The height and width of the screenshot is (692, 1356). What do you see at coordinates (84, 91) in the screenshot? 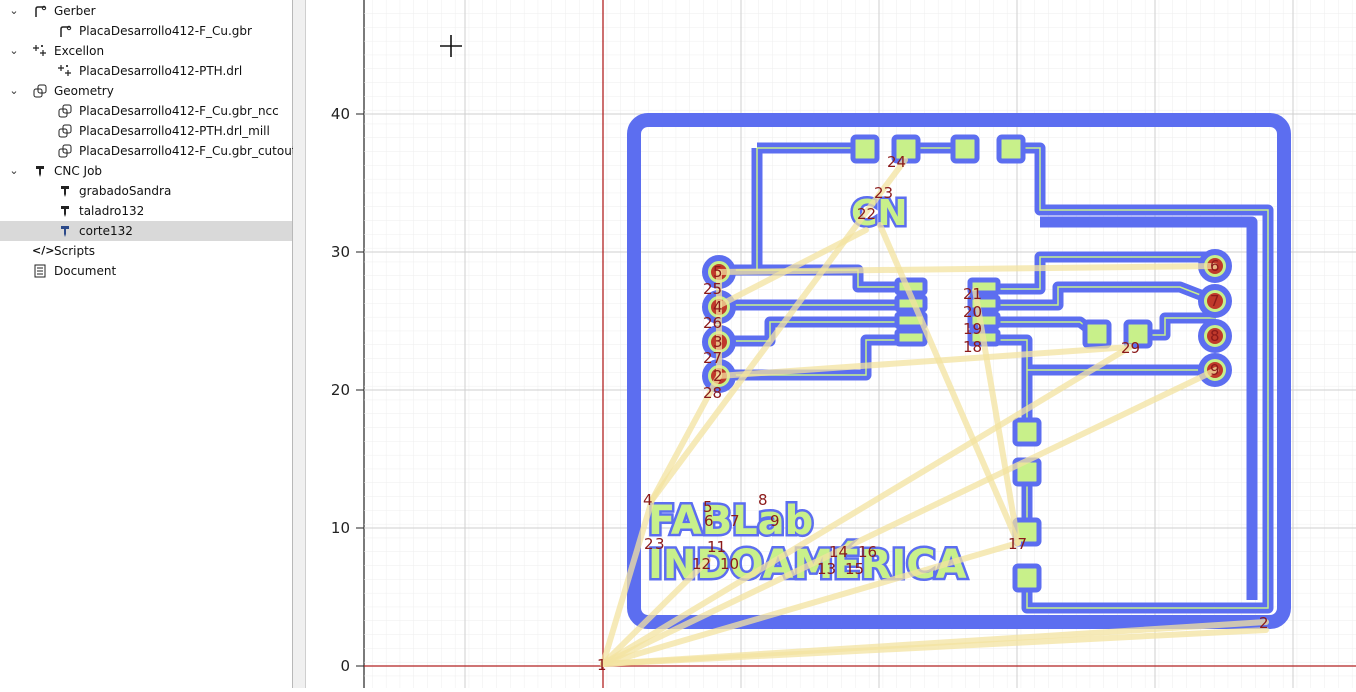
I see `tree-label-geometry: Geometry` at bounding box center [84, 91].